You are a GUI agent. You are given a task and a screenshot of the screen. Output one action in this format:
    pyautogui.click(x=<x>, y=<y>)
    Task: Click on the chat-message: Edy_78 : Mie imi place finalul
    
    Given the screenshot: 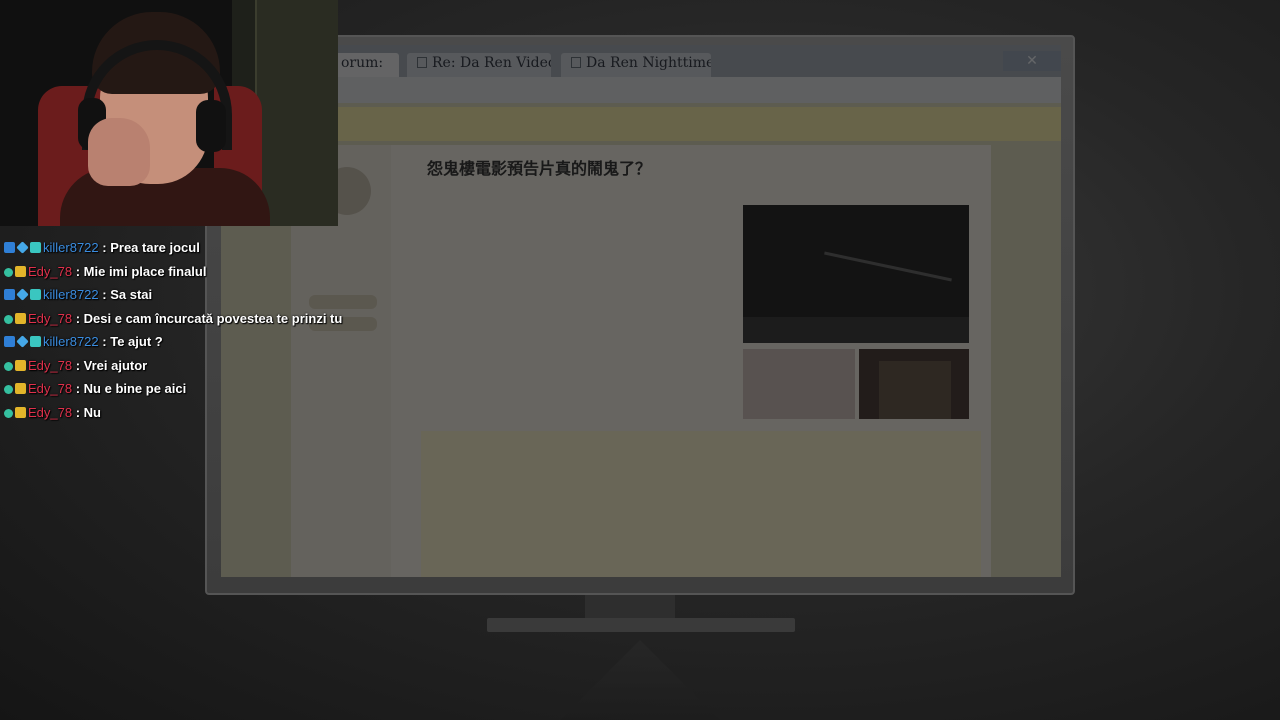 What is the action you would take?
    pyautogui.click(x=174, y=272)
    